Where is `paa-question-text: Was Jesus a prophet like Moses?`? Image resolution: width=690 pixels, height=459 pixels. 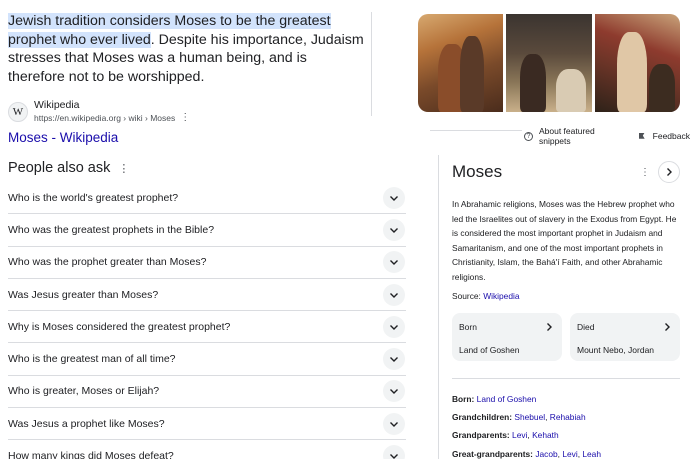
paa-question-text: Was Jesus a prophet like Moses? is located at coordinates (86, 423).